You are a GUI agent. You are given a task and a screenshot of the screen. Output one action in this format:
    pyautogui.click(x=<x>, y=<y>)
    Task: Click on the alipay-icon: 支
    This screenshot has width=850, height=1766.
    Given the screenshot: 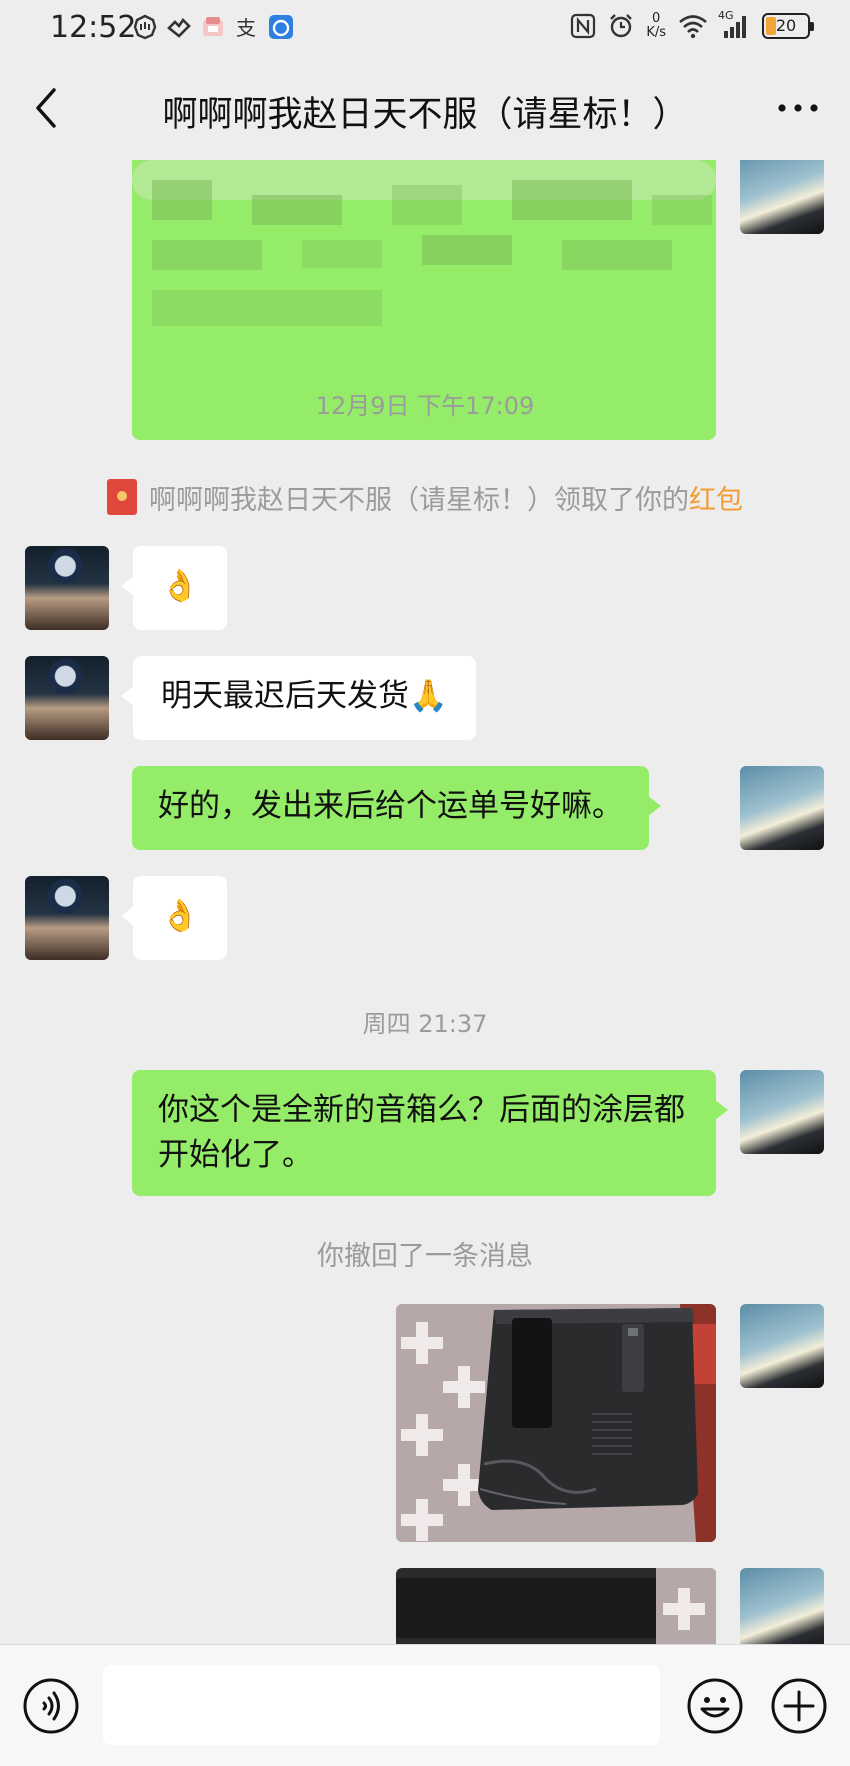 What is the action you would take?
    pyautogui.click(x=246, y=28)
    